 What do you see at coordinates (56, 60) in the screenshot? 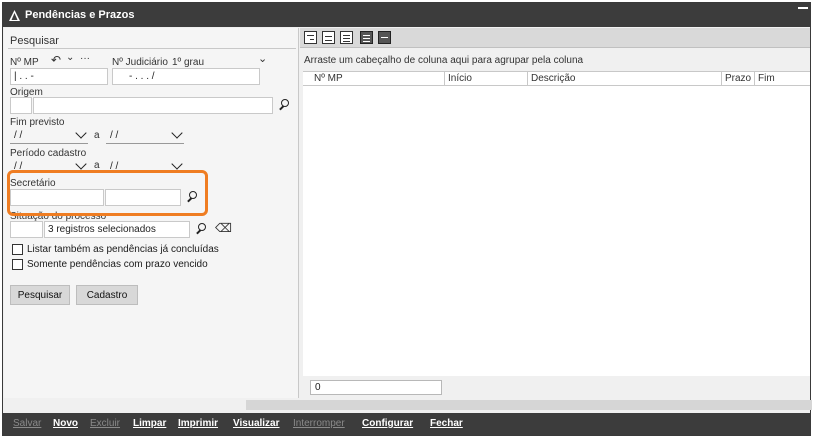
I see `undo-icon: ↶` at bounding box center [56, 60].